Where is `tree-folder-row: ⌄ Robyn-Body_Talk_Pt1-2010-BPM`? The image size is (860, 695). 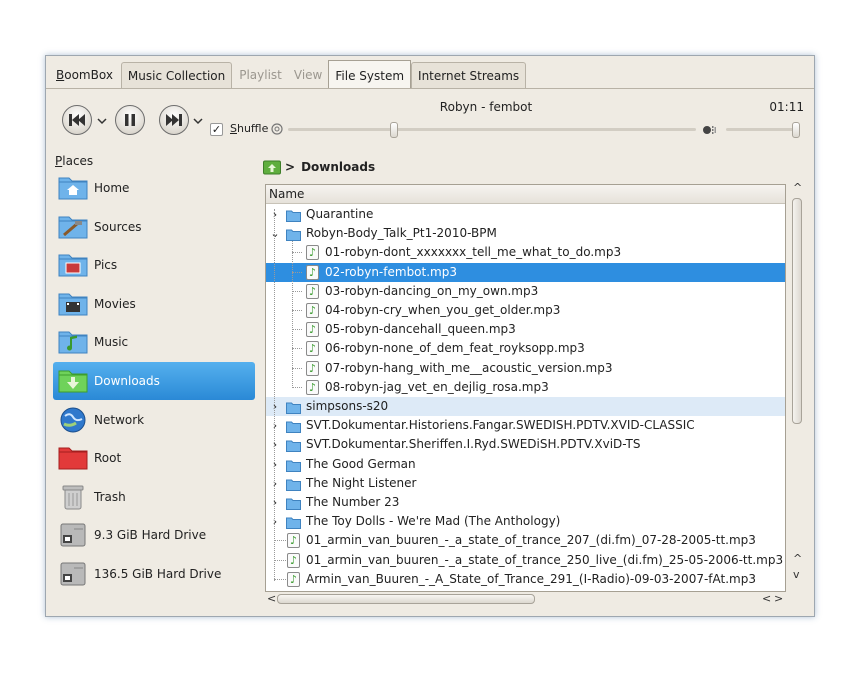
tree-folder-row: ⌄ Robyn-Body_Talk_Pt1-2010-BPM is located at coordinates (525, 233).